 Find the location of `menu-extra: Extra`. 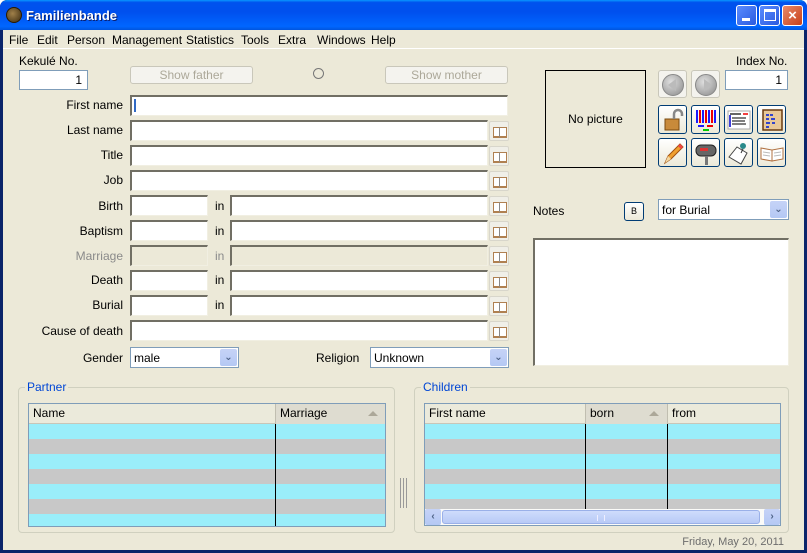

menu-extra: Extra is located at coordinates (292, 40).